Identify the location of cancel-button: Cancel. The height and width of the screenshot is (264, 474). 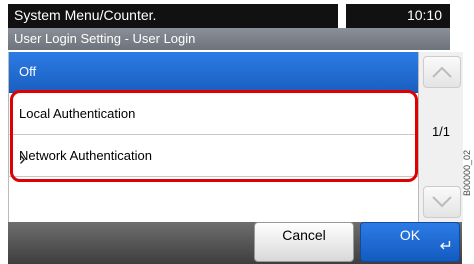
(304, 242).